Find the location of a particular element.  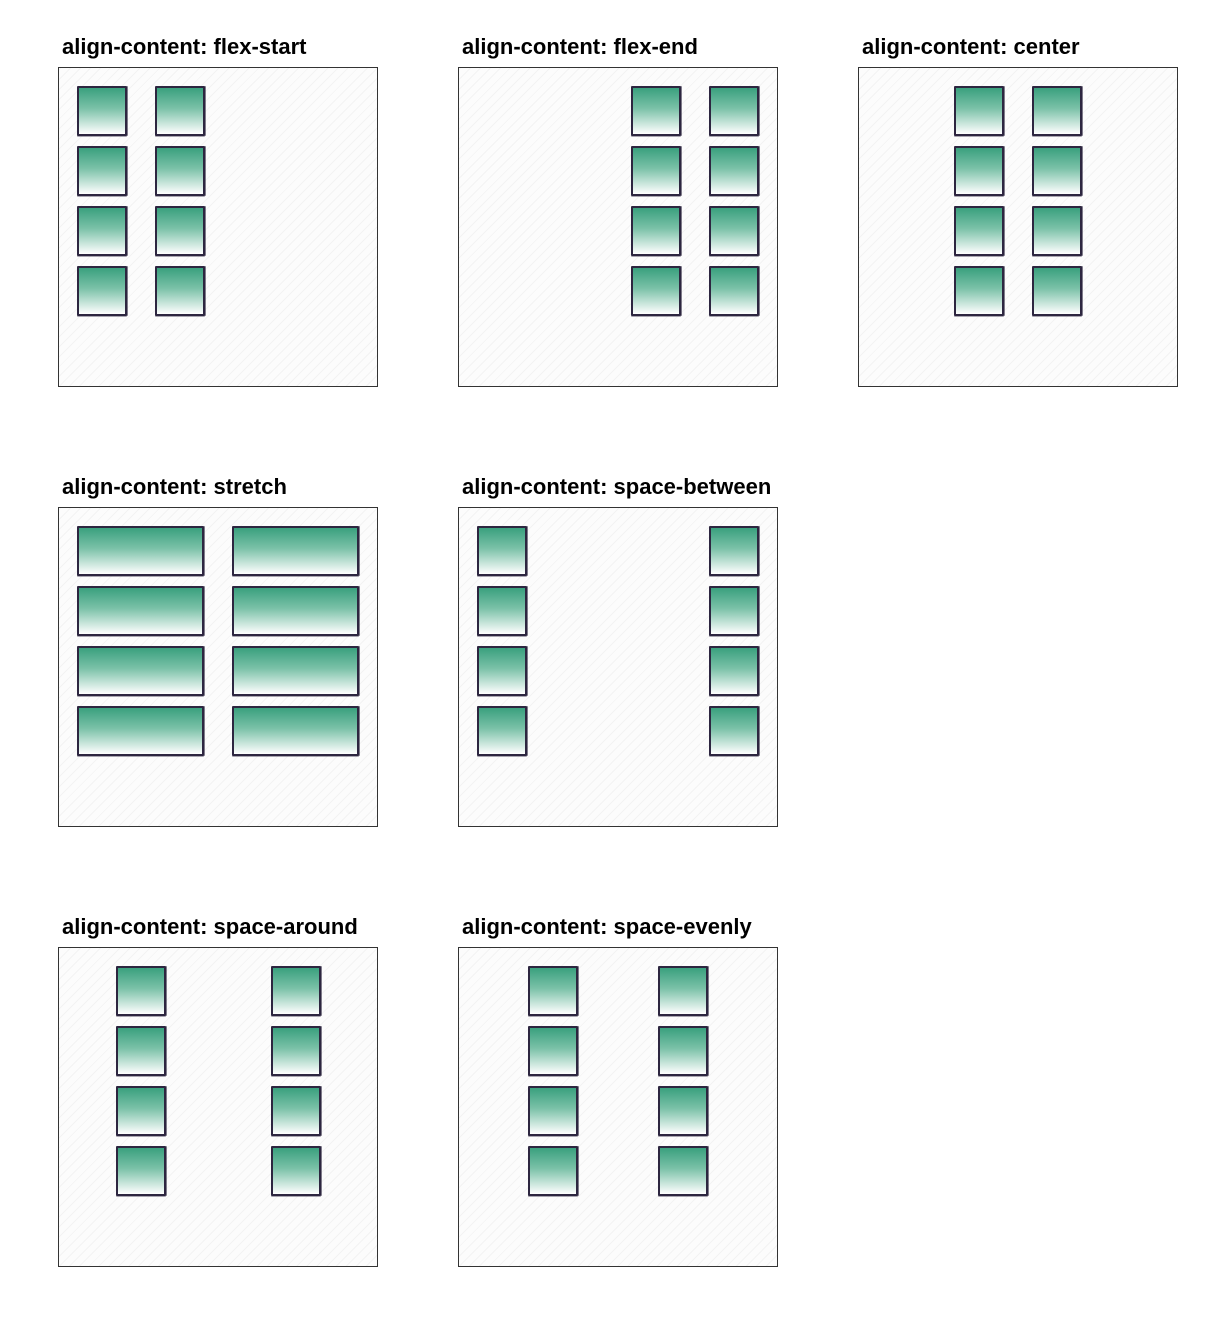

flex-container-space-evenly is located at coordinates (618, 1107).